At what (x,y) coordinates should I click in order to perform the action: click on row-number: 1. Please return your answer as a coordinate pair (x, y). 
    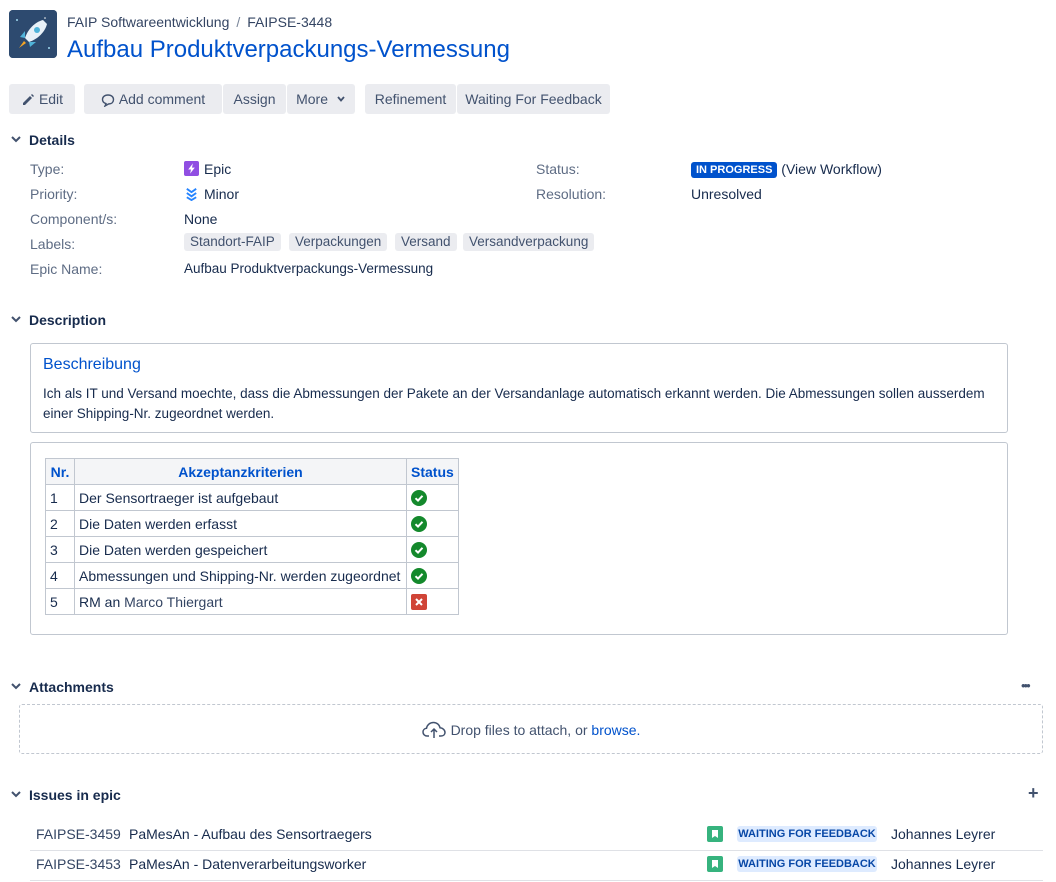
    Looking at the image, I should click on (60, 497).